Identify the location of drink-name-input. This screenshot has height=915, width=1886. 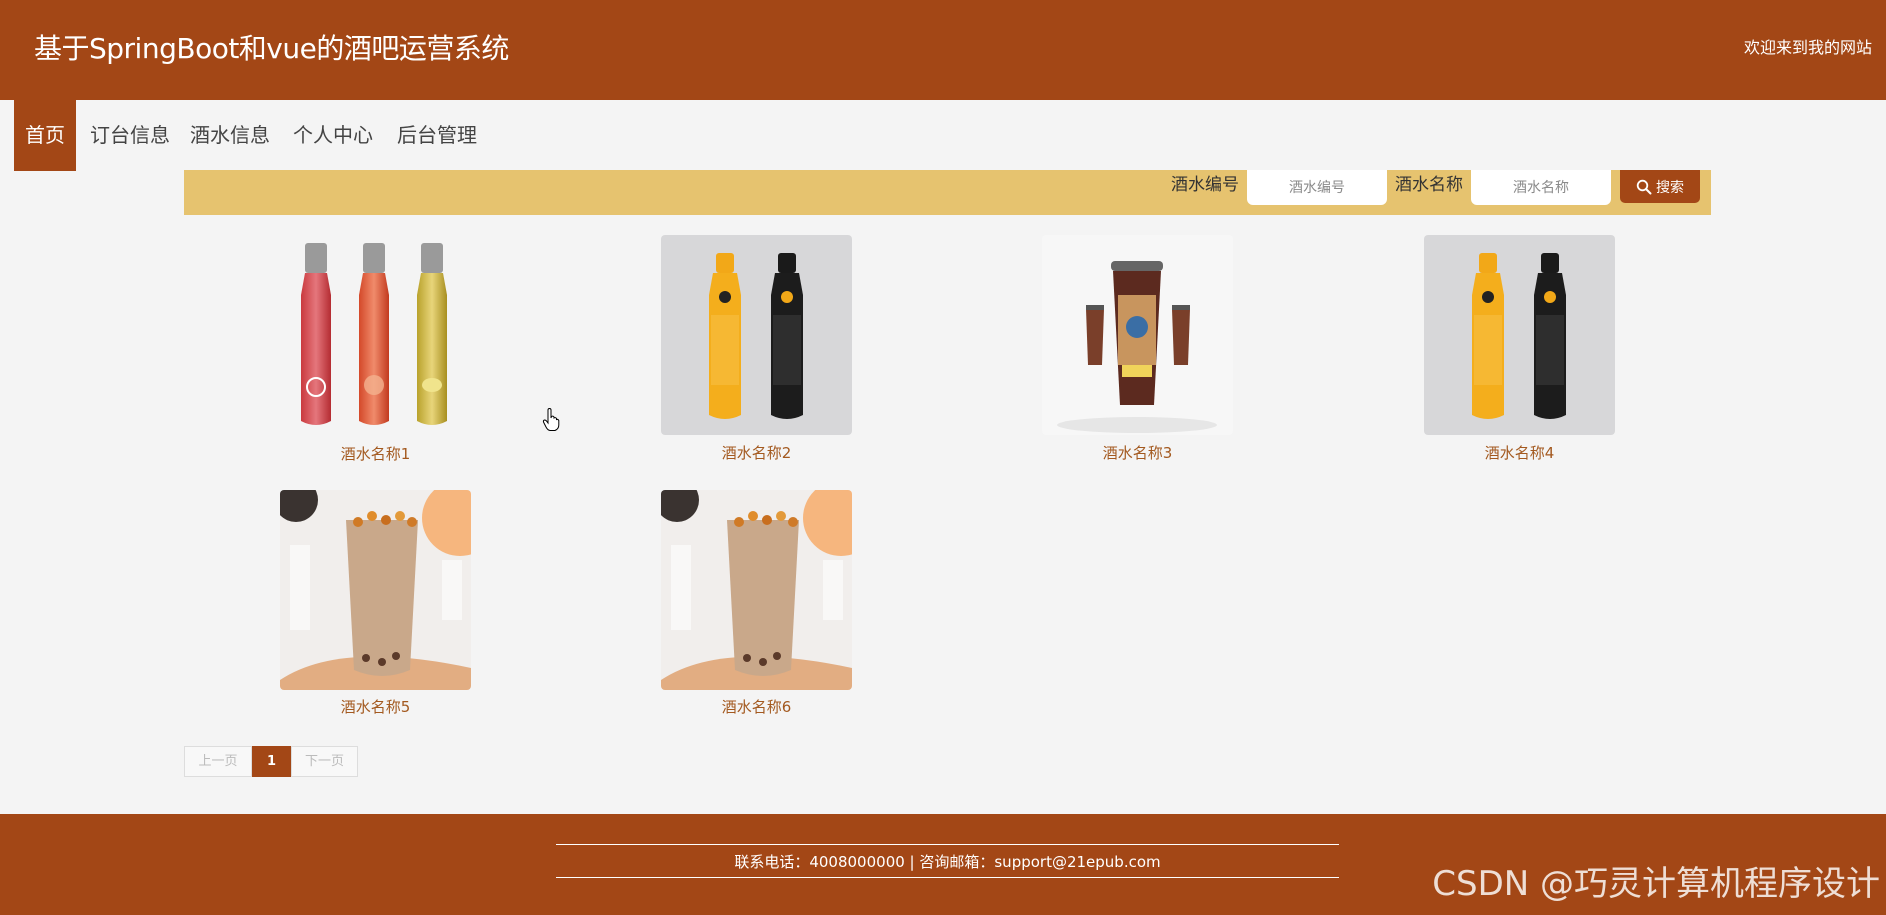
(1541, 187).